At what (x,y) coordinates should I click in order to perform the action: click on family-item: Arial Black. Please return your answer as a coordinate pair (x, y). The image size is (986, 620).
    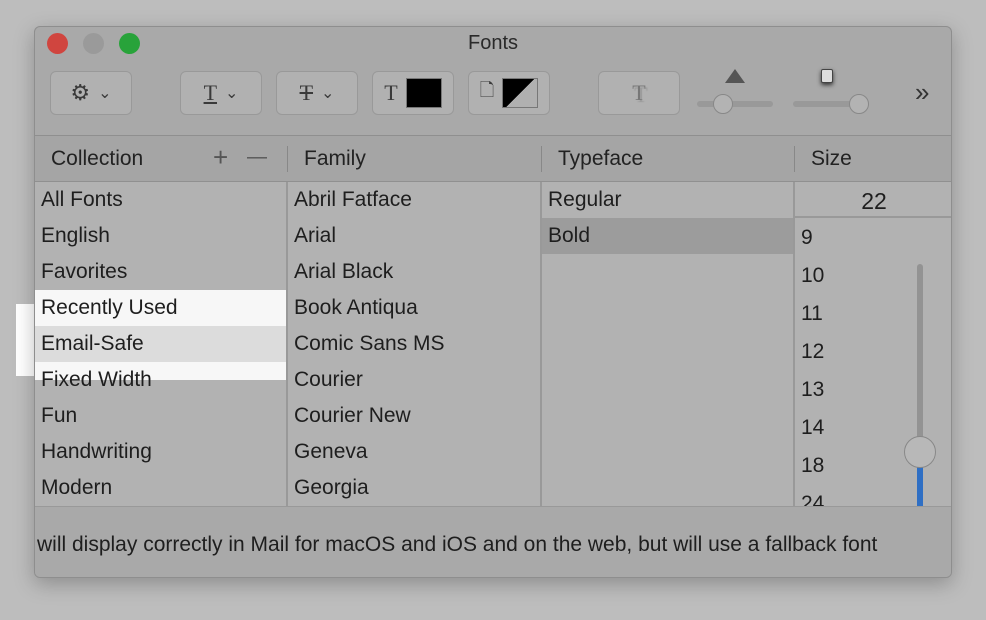
    Looking at the image, I should click on (414, 272).